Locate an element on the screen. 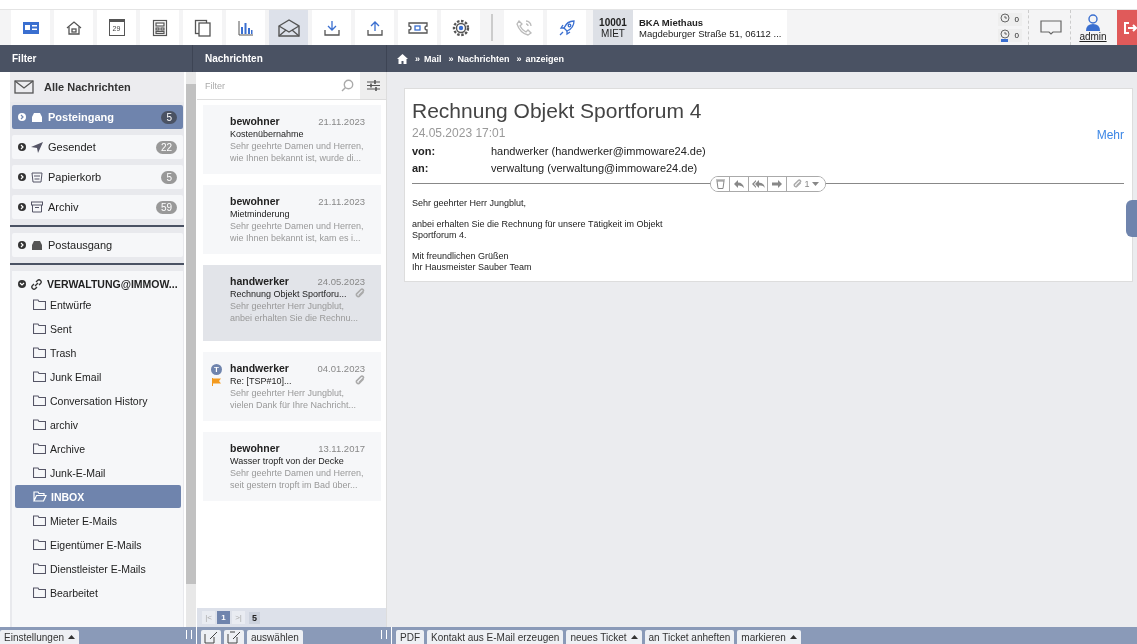 Image resolution: width=1137 pixels, height=644 pixels. speech-bubble-icon is located at coordinates (1050, 27).